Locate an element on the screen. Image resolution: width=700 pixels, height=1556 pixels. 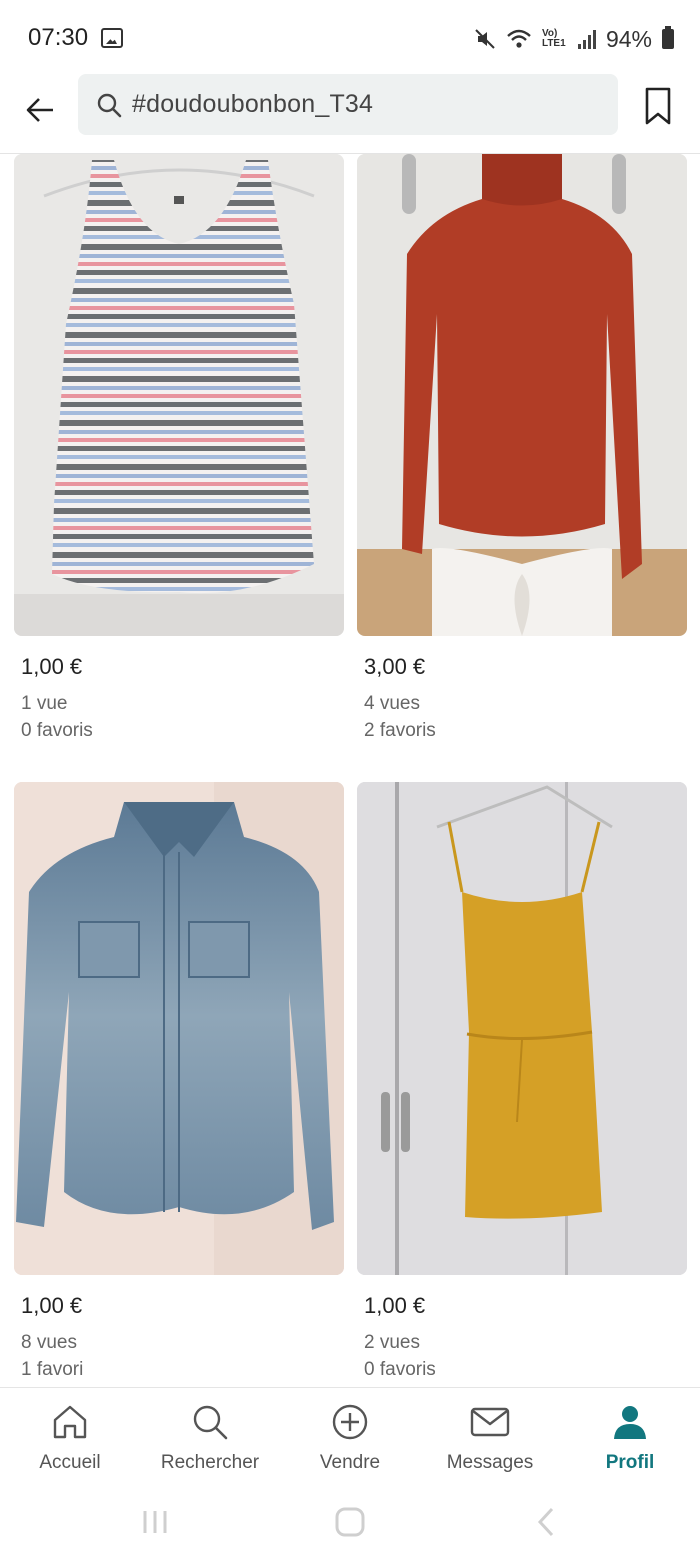
status-bar: 07:30 Vo) LTE1 94% is located at coordinates (350, 38).